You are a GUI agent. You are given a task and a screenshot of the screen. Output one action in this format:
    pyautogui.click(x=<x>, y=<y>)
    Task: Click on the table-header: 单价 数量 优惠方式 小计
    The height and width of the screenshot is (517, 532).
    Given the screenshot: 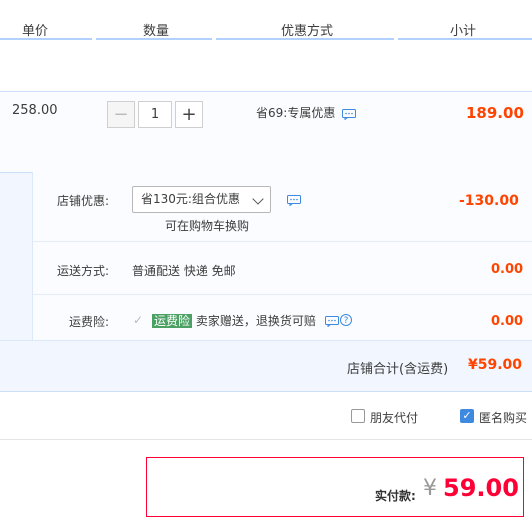 What is the action you would take?
    pyautogui.click(x=266, y=21)
    